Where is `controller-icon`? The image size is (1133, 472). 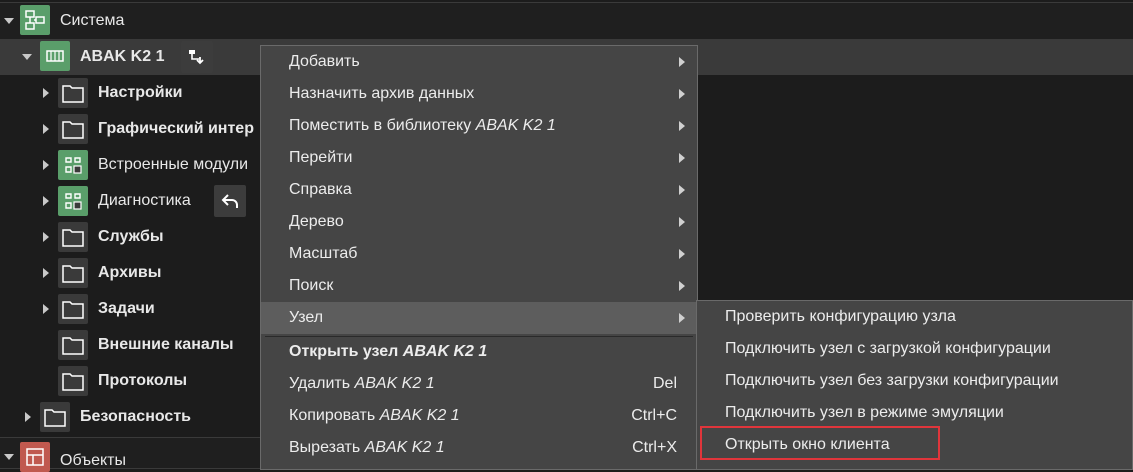 controller-icon is located at coordinates (55, 56).